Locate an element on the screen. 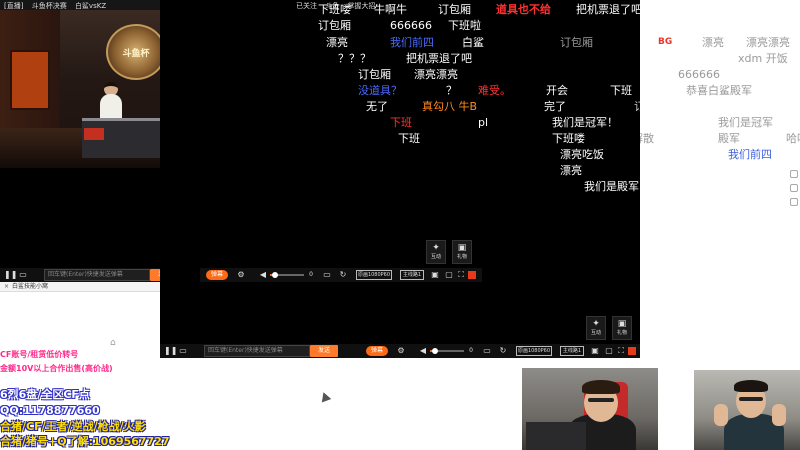 This screenshot has width=800, height=450. danmu-comment: 漂亮漂亮 is located at coordinates (436, 74).